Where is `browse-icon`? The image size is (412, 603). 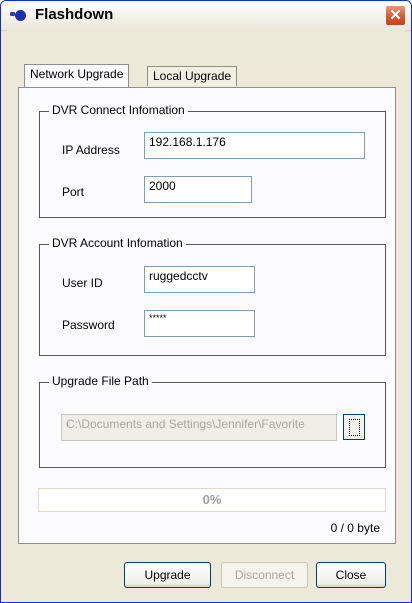 browse-icon is located at coordinates (354, 427).